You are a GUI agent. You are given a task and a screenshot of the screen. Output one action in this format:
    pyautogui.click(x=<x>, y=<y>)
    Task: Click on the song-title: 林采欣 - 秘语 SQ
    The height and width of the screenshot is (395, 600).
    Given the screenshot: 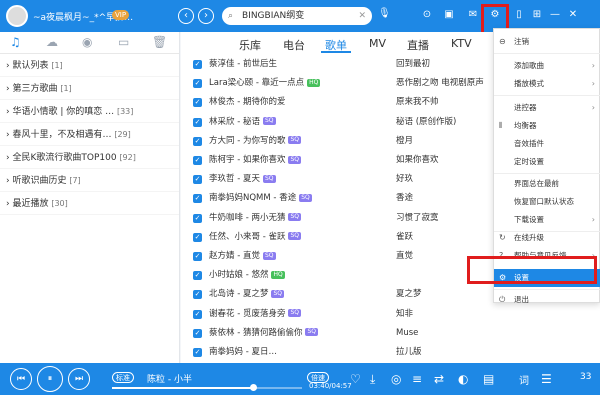 What is the action you would take?
    pyautogui.click(x=242, y=121)
    